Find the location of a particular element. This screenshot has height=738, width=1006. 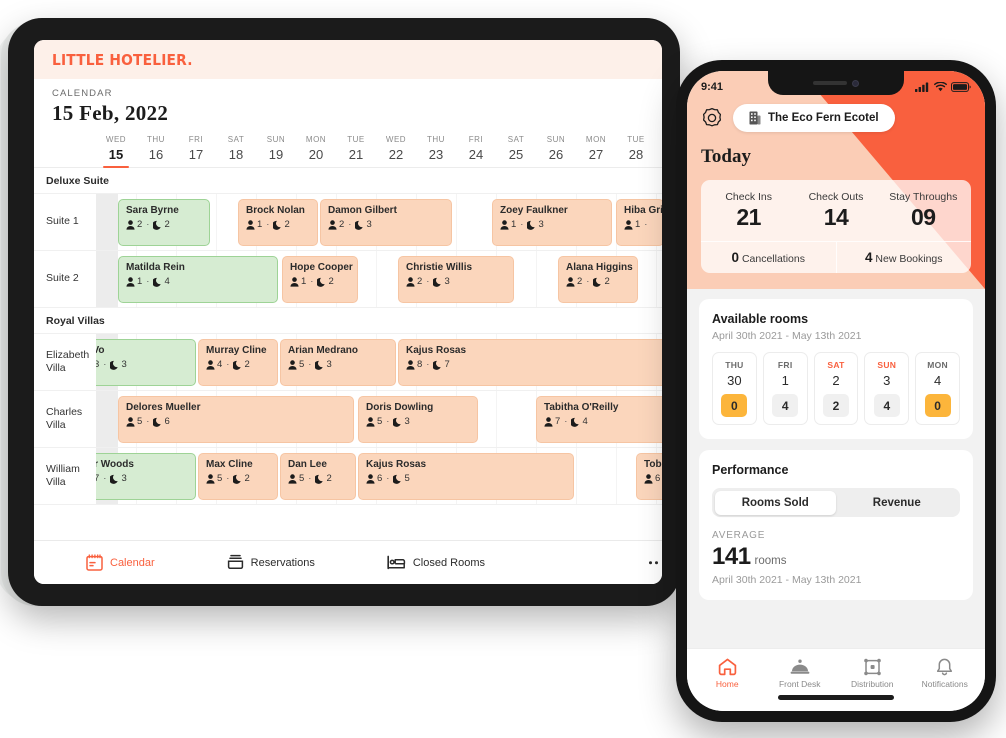

booking-card: Kajus Rosas 6 · 5 is located at coordinates (466, 476).